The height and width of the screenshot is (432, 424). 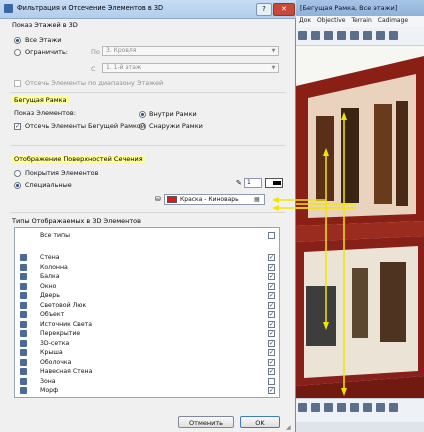 What do you see at coordinates (46, 52) in the screenshot?
I see `limit-storeys-label: Ограничить:` at bounding box center [46, 52].